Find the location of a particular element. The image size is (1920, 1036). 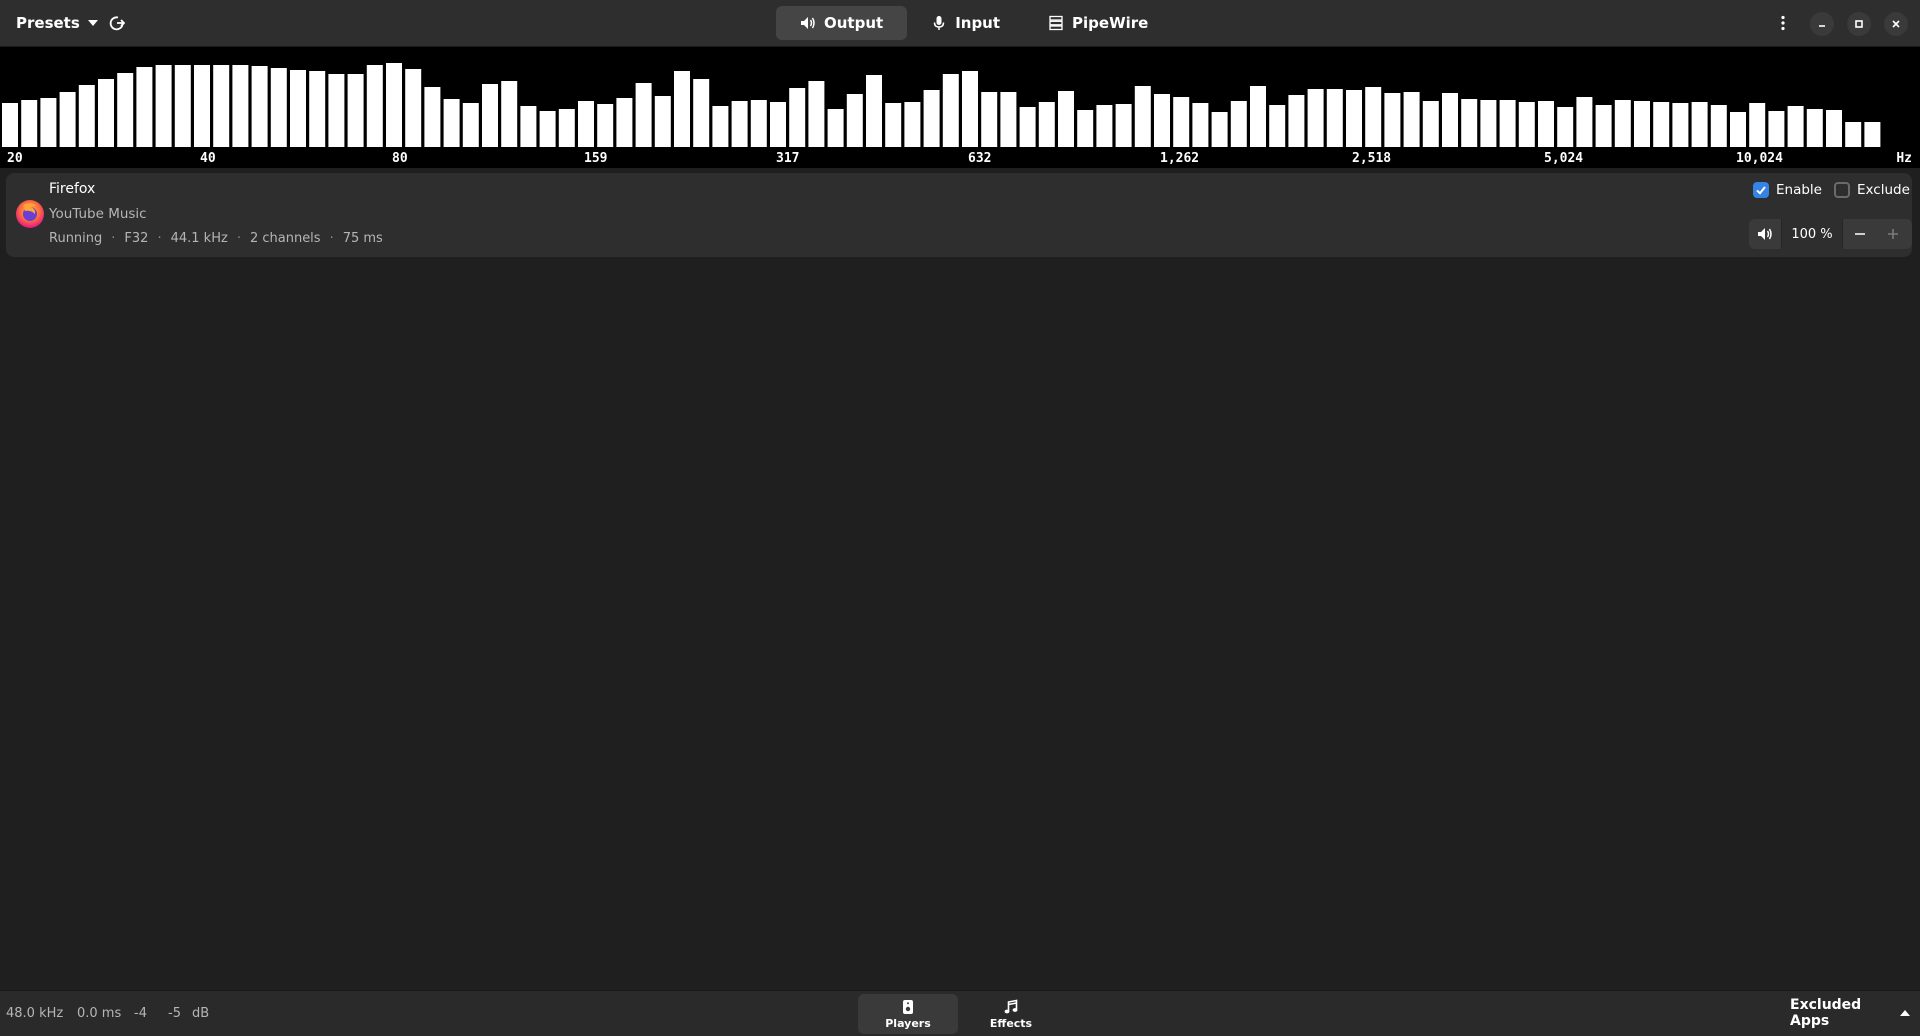

status-level-unit: dB is located at coordinates (201, 1013).